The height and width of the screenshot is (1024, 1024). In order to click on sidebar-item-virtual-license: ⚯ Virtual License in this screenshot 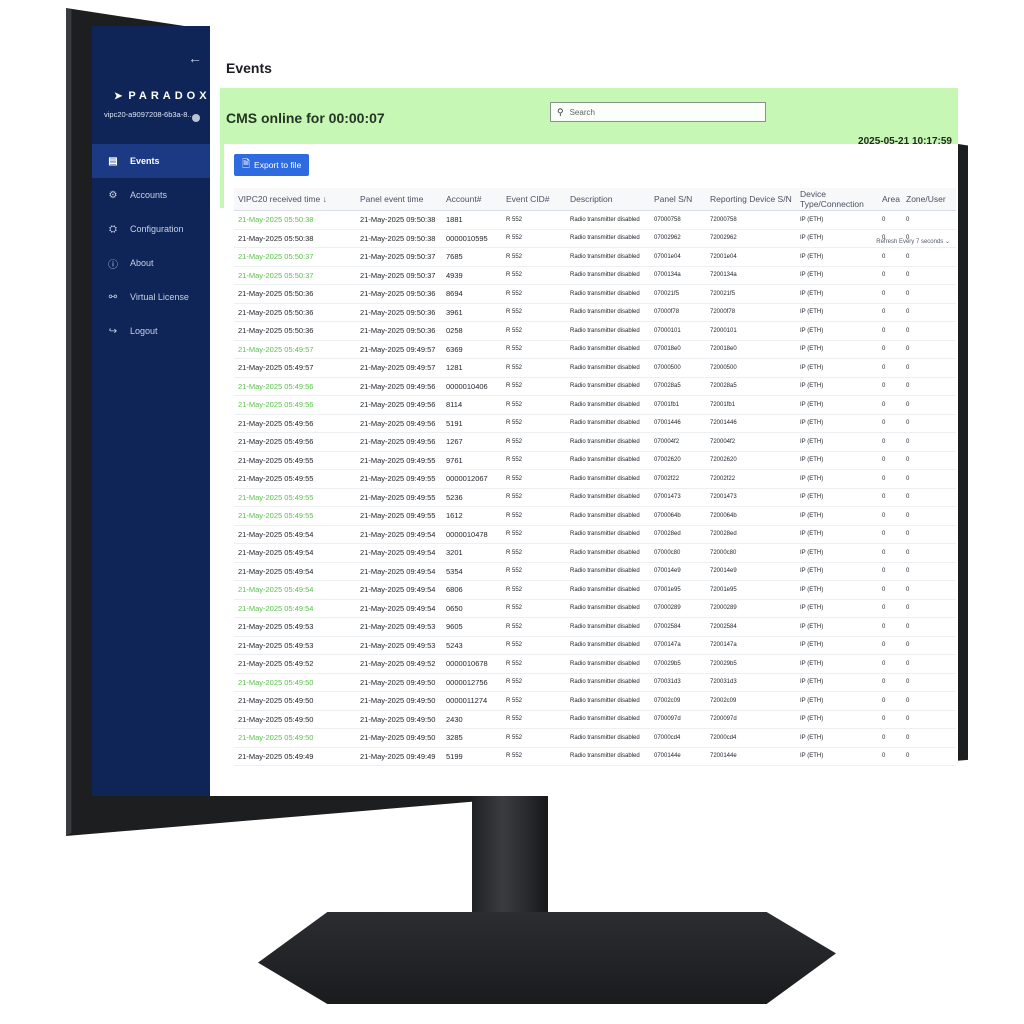, I will do `click(151, 297)`.